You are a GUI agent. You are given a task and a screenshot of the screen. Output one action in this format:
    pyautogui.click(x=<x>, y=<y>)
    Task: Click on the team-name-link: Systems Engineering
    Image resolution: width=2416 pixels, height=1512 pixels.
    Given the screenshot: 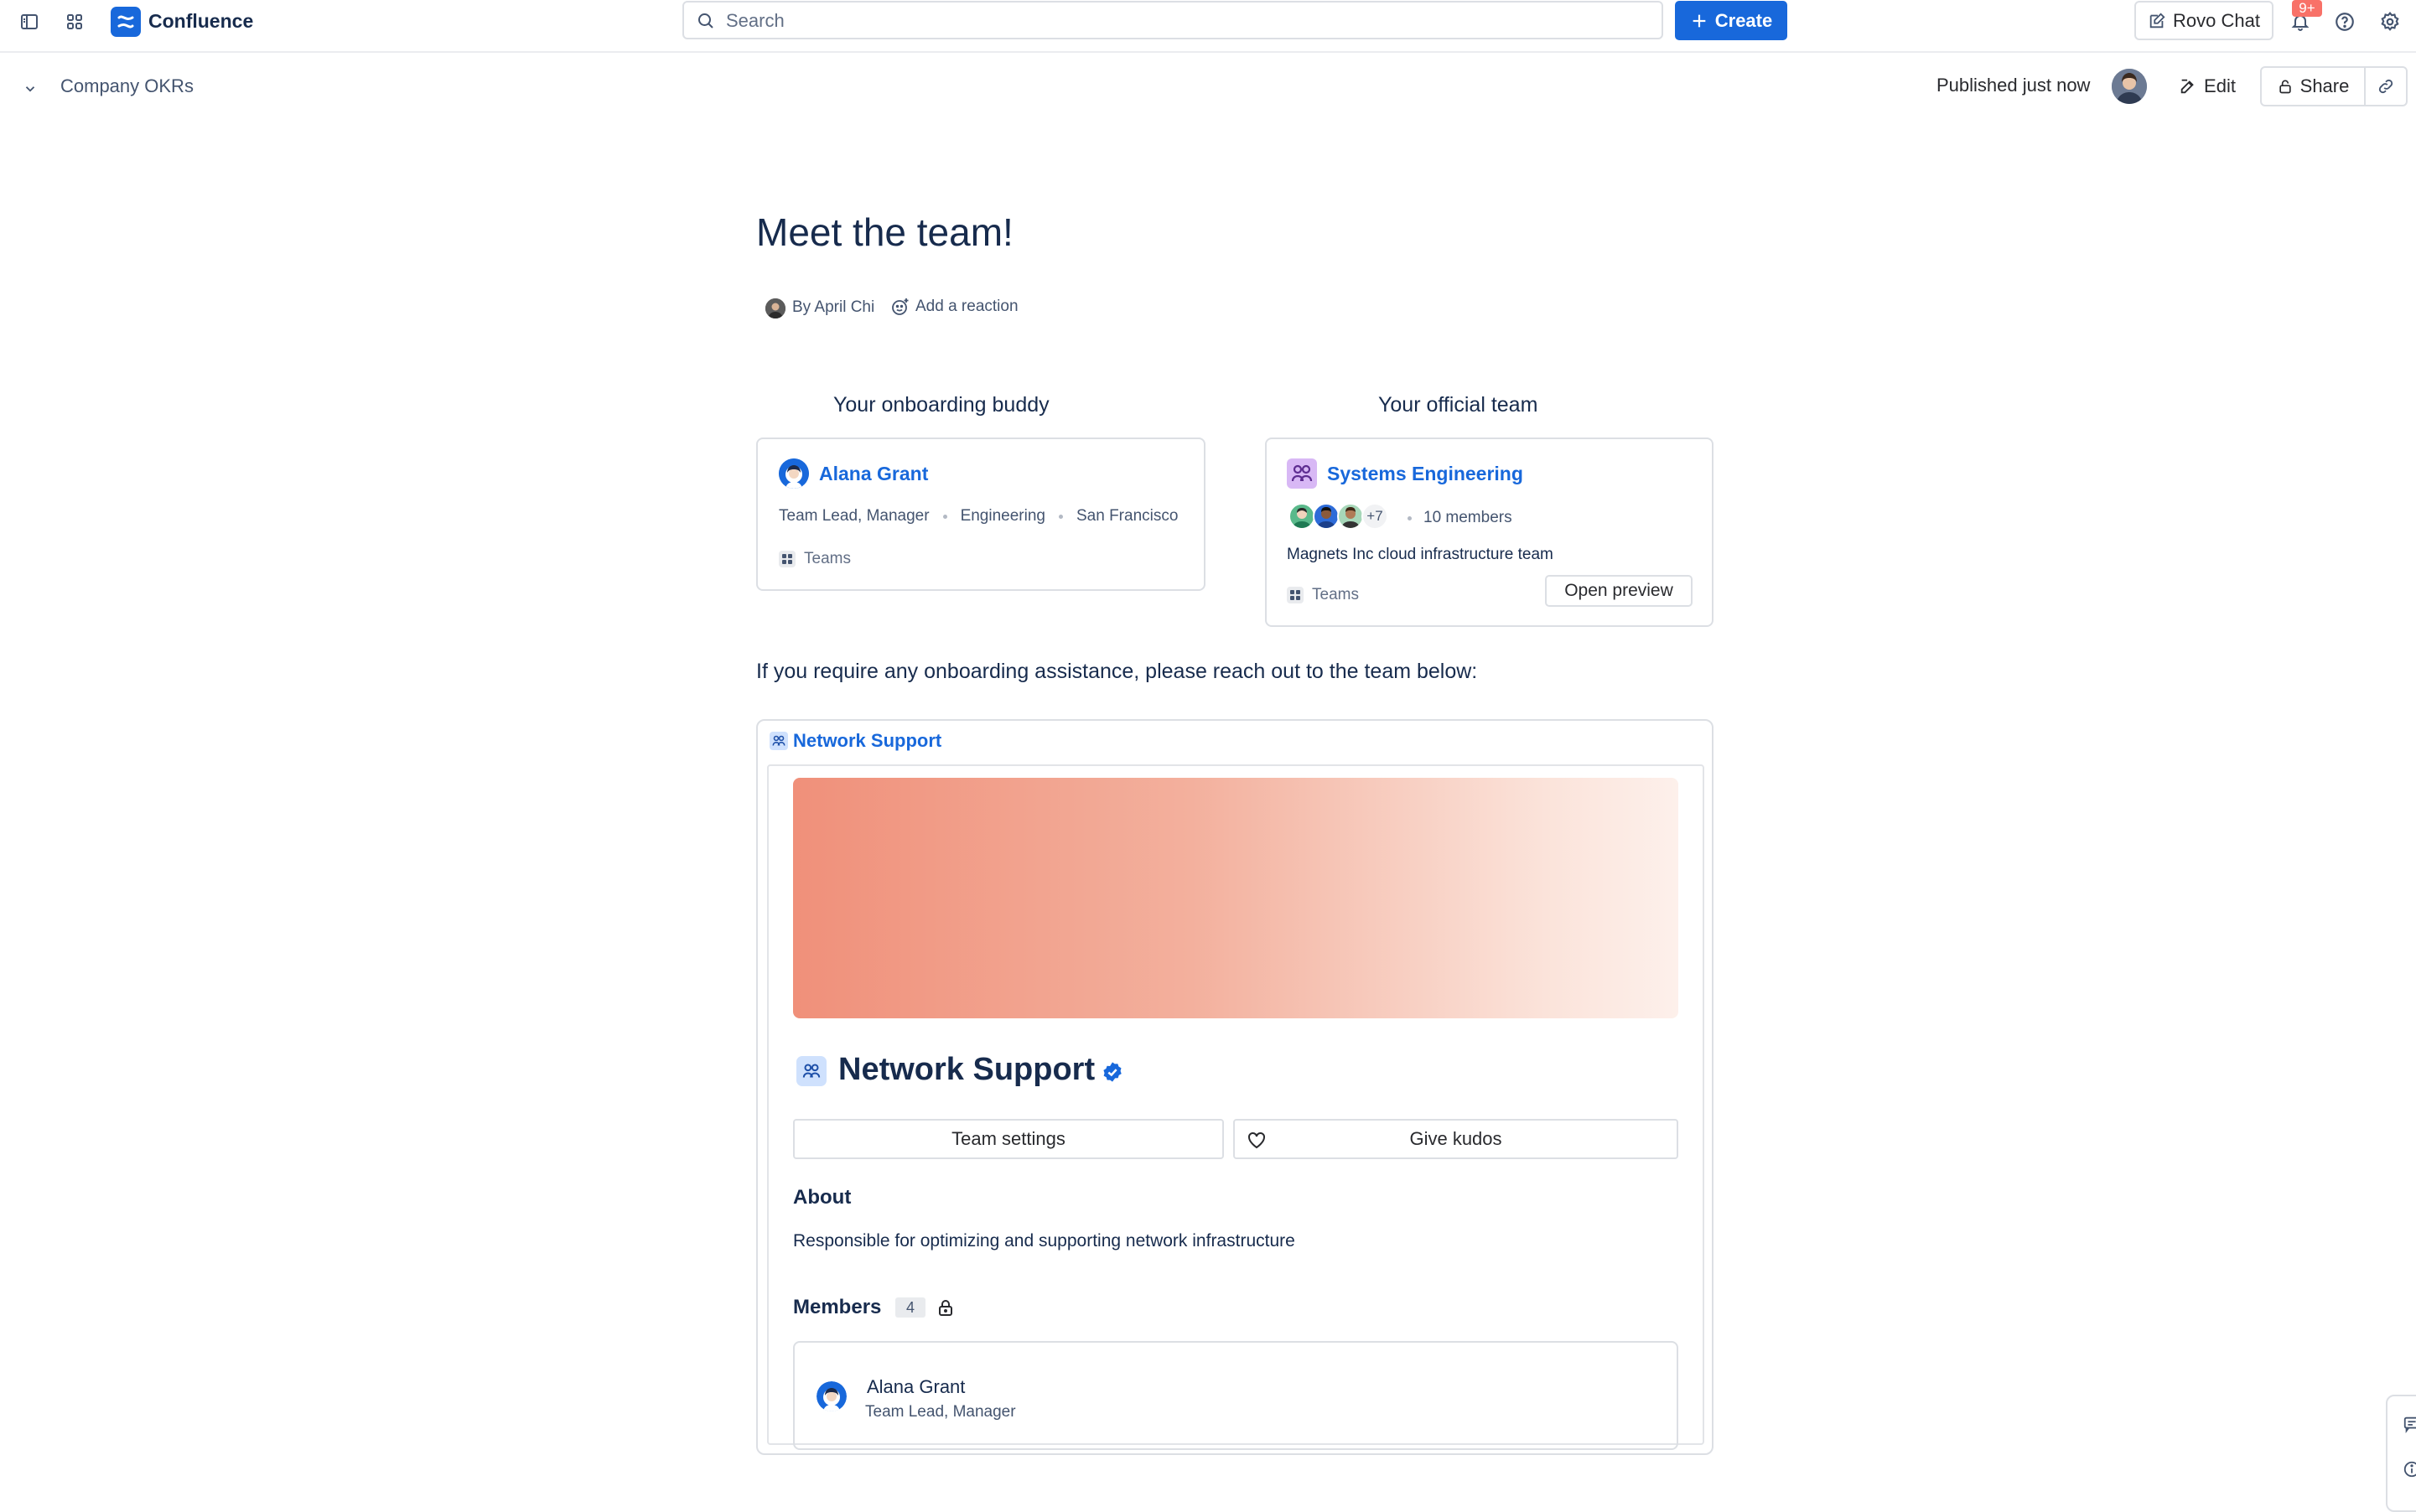 What is the action you would take?
    pyautogui.click(x=1425, y=474)
    